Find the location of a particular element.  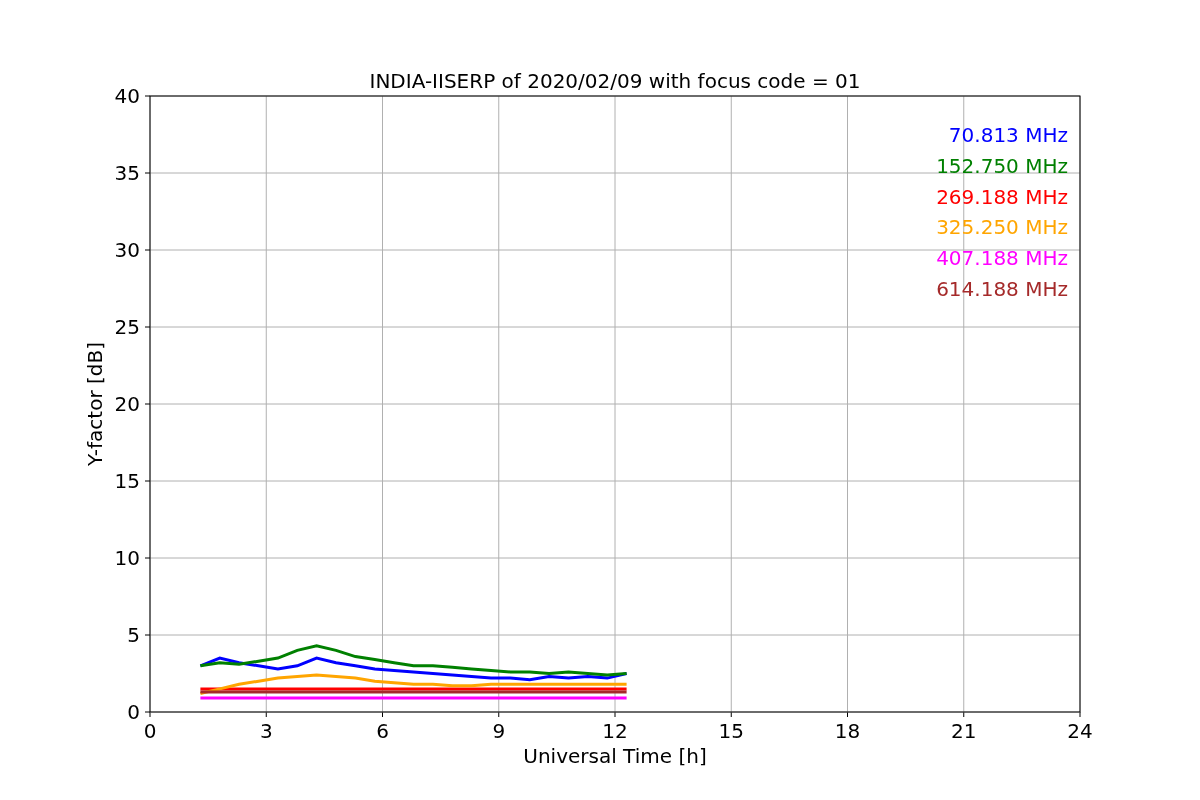

y-tick-label: 10 is located at coordinates (127, 558).